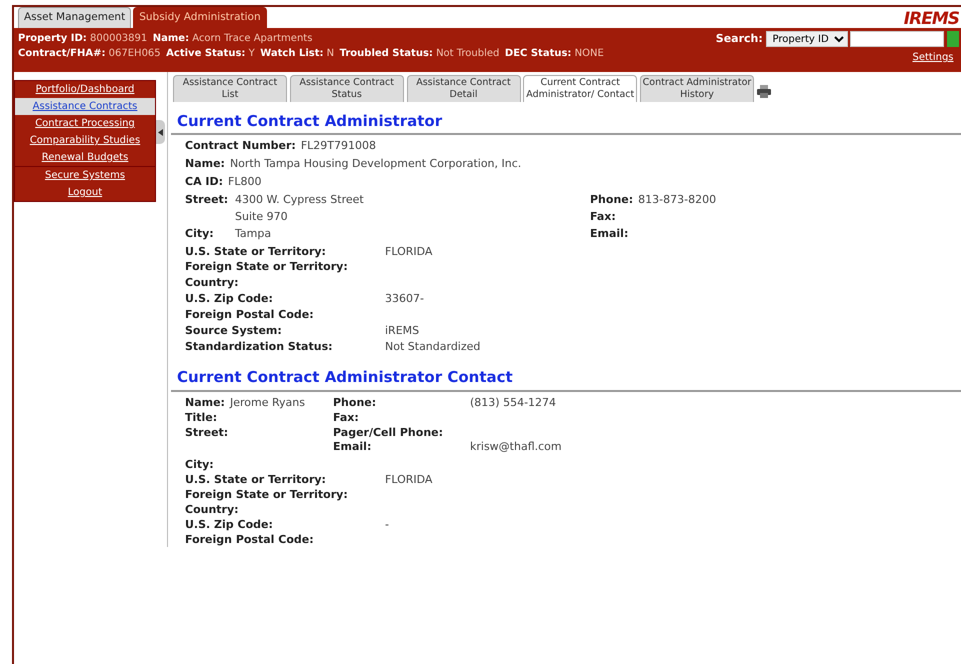 The height and width of the screenshot is (664, 961). I want to click on logo: IREMS, so click(932, 19).